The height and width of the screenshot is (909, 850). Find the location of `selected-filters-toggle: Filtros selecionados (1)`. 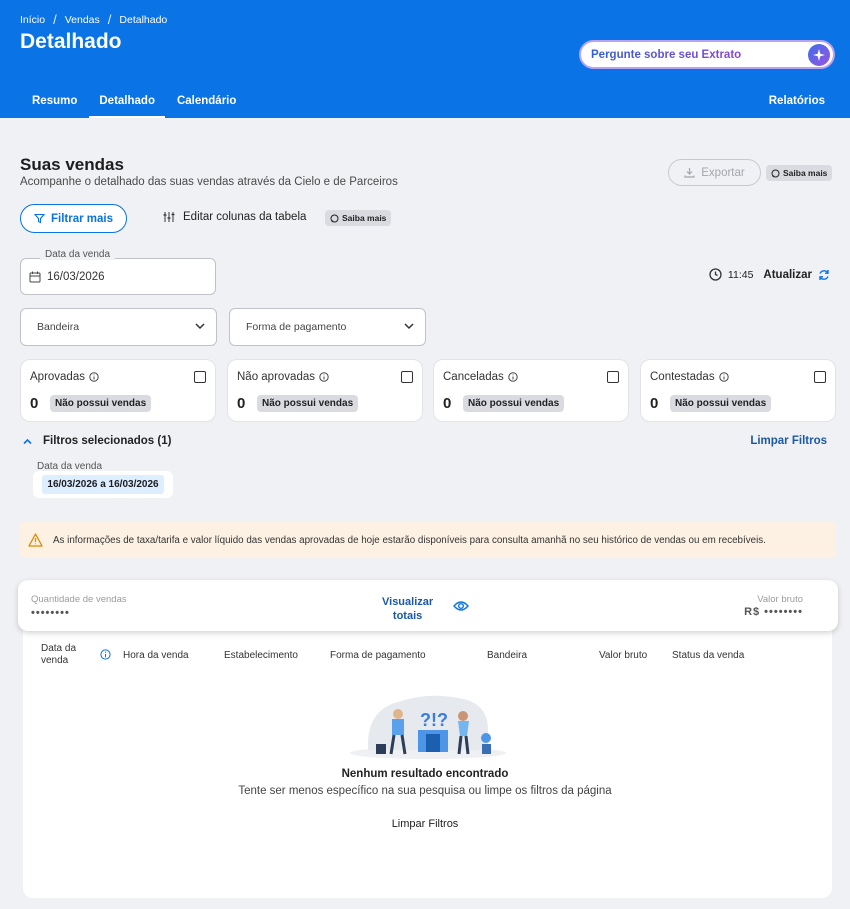

selected-filters-toggle: Filtros selecionados (1) is located at coordinates (96, 441).